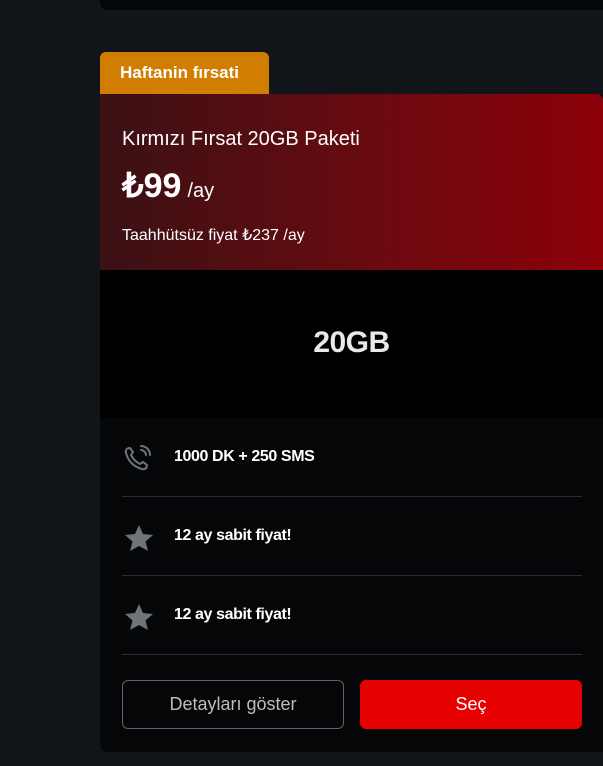  What do you see at coordinates (139, 459) in the screenshot?
I see `phone-sms-icon` at bounding box center [139, 459].